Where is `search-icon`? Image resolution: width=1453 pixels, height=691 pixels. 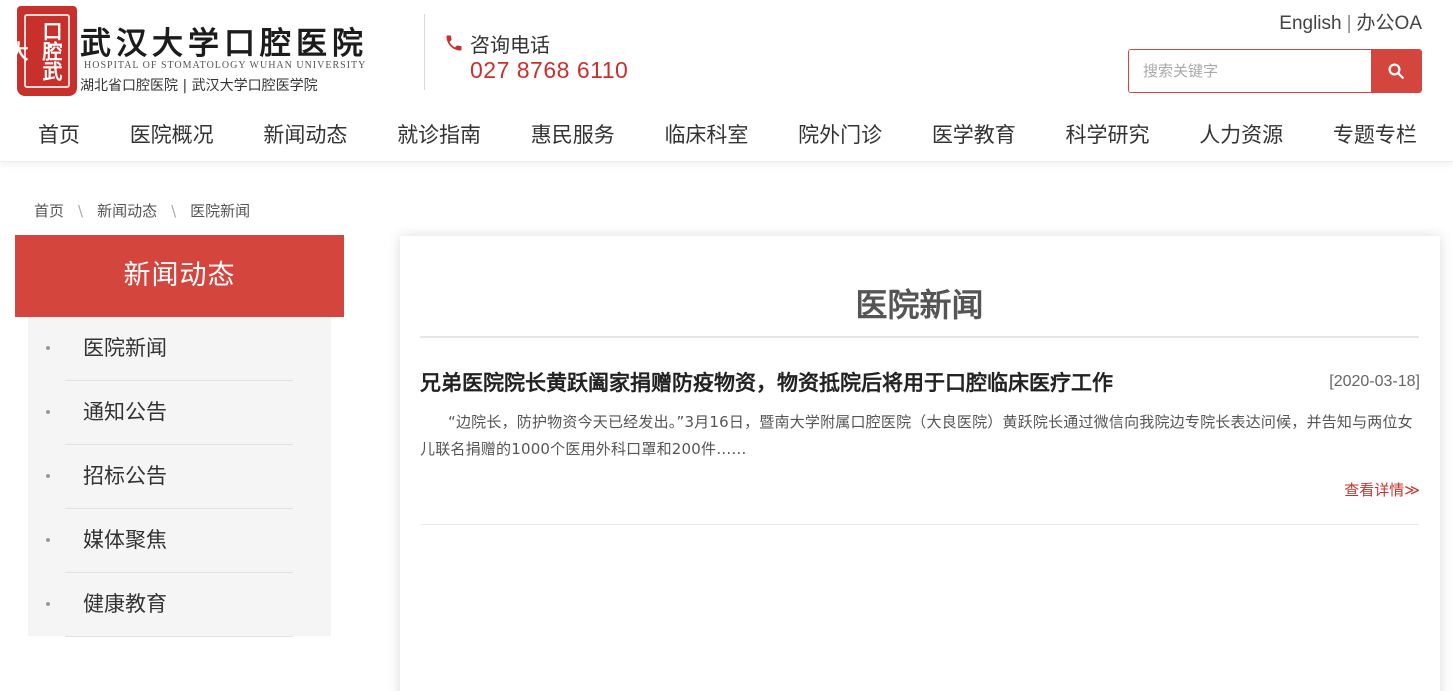
search-icon is located at coordinates (1396, 71).